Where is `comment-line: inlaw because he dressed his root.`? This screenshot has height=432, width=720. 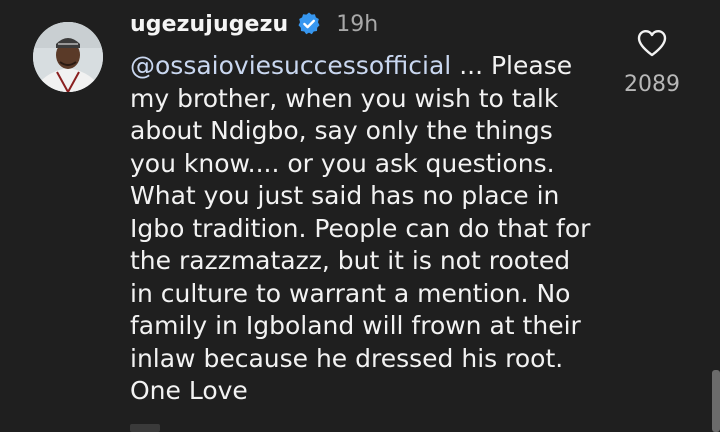
comment-line: inlaw because he dressed his root. is located at coordinates (347, 358).